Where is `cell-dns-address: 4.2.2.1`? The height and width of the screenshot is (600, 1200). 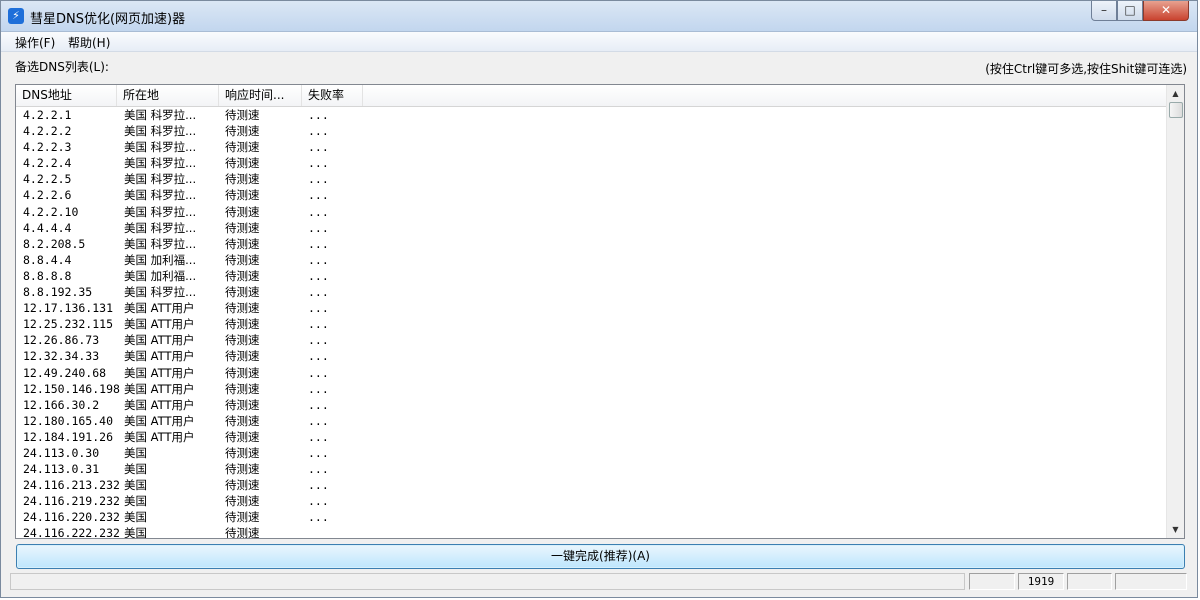
cell-dns-address: 4.2.2.1 is located at coordinates (47, 115).